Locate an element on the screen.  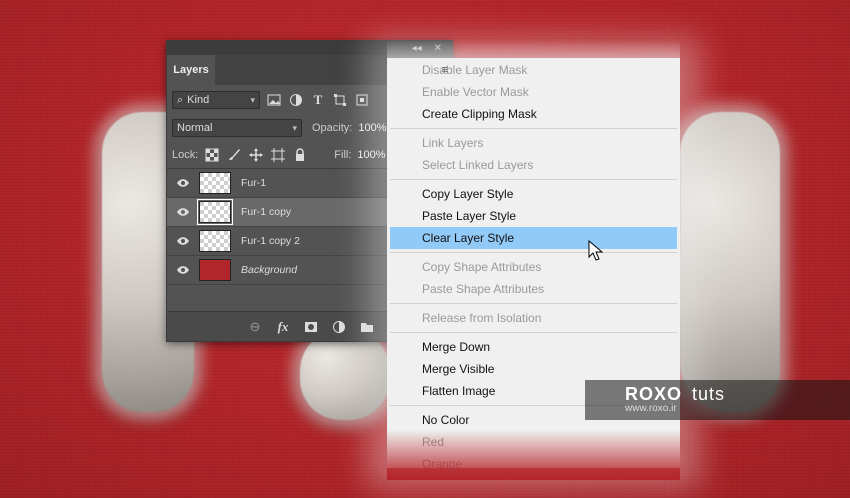
watermark: ROXO tuts www.roxo.ir is located at coordinates (717, 400).